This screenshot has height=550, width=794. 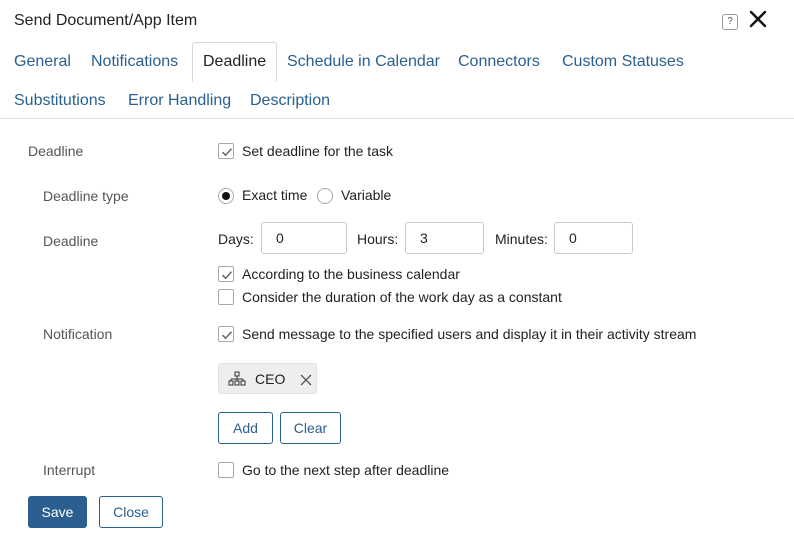 I want to click on tab-notifications: Notifications, so click(x=134, y=62).